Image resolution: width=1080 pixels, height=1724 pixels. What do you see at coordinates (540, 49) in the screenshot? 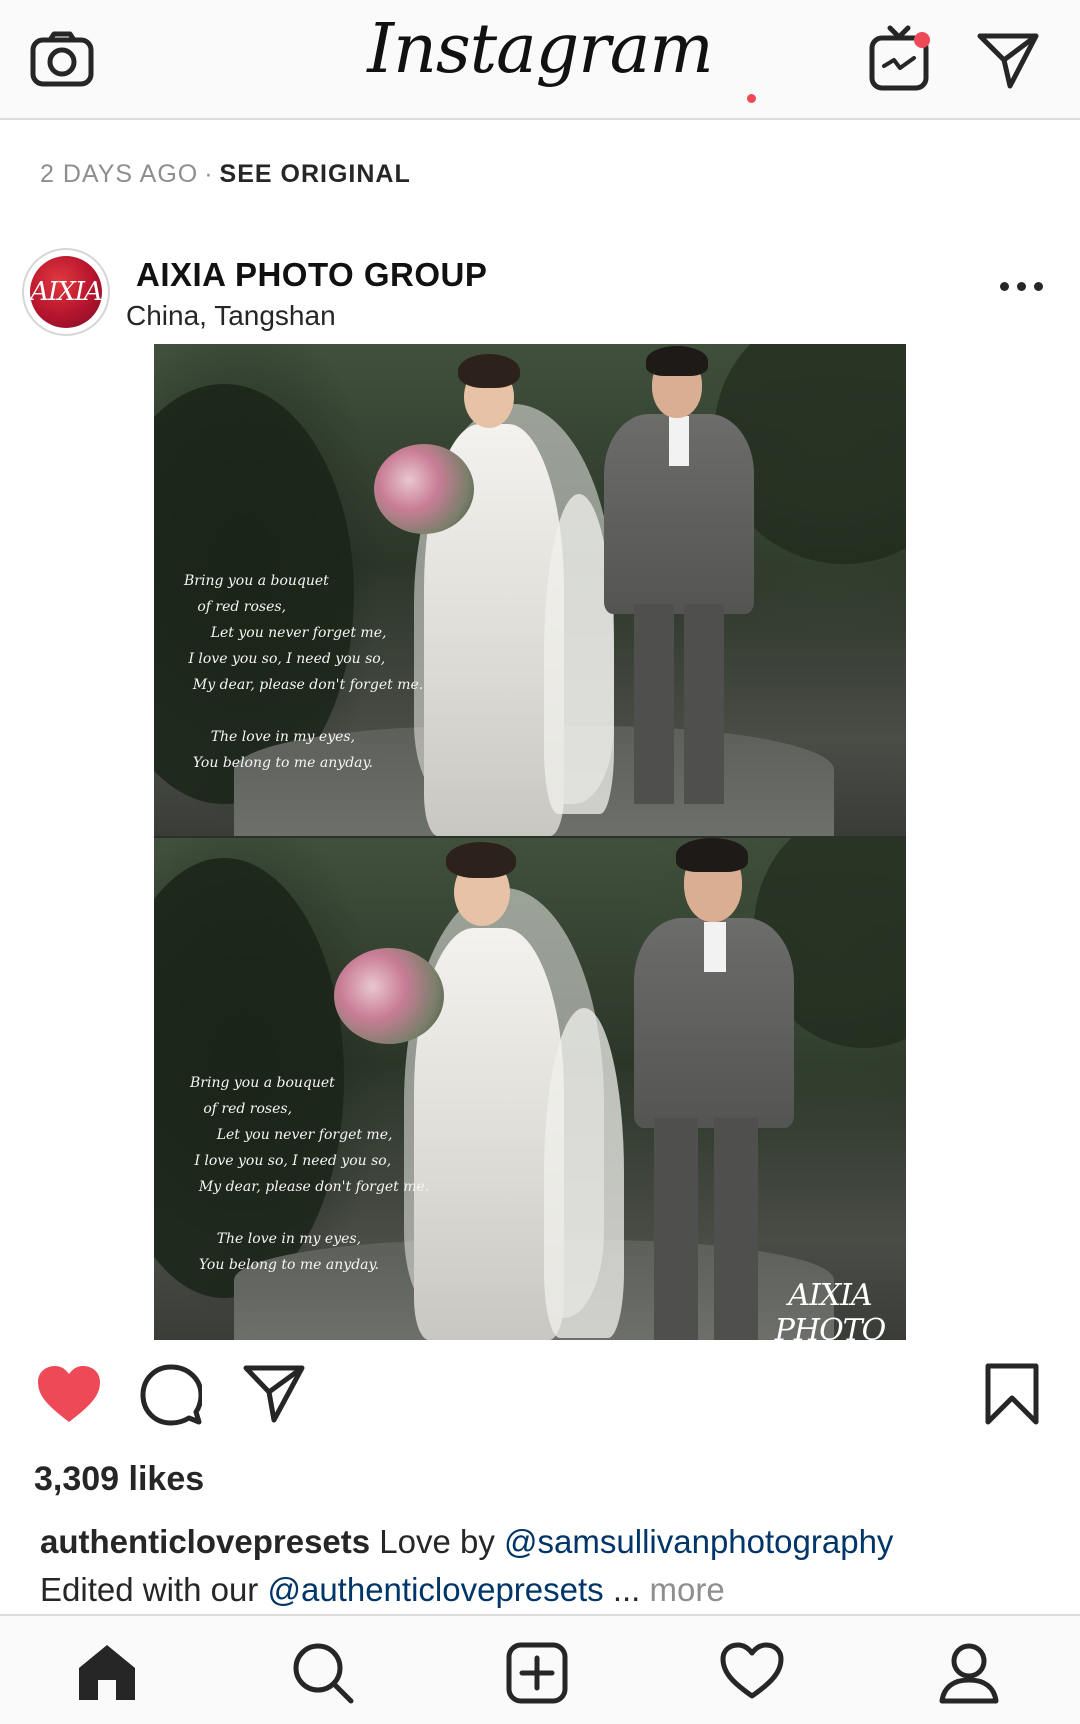
I see `instagram-logo: Instagram` at bounding box center [540, 49].